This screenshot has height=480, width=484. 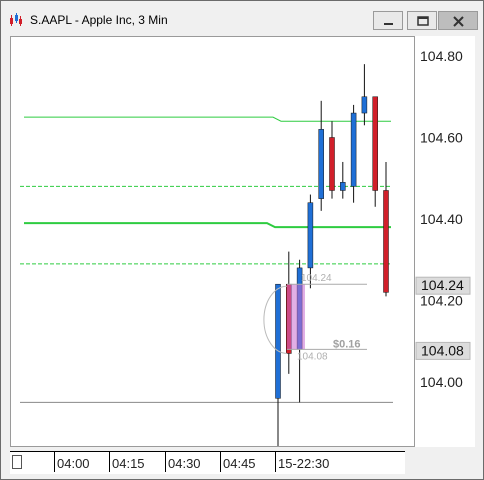 I want to click on time-scroll-box, so click(x=17, y=462).